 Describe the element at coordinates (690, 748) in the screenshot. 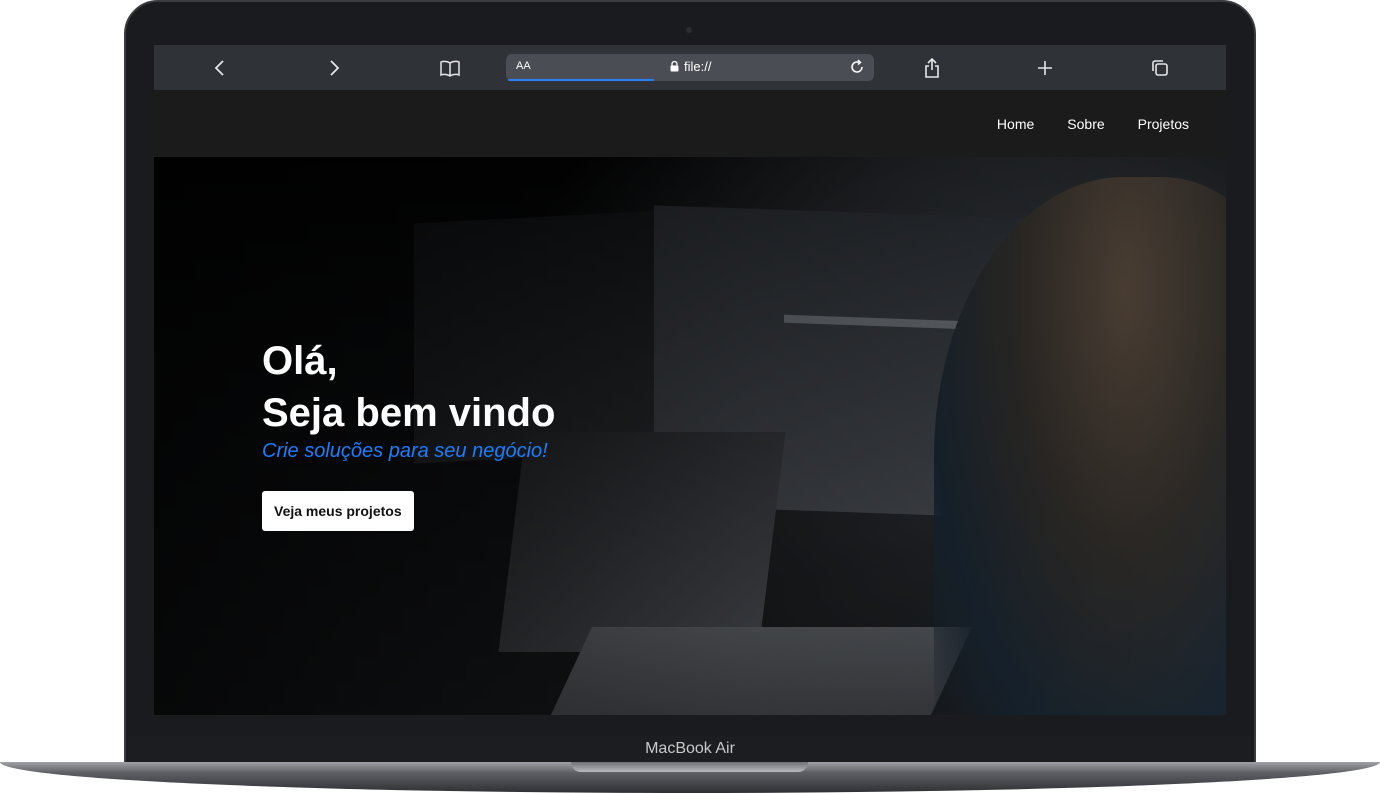

I see `device-label: MacBook Air` at that location.